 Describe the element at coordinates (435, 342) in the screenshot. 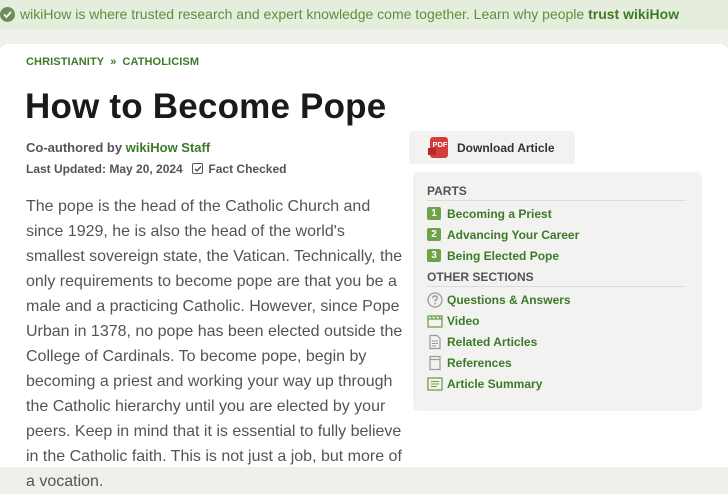

I see `document-icon` at that location.